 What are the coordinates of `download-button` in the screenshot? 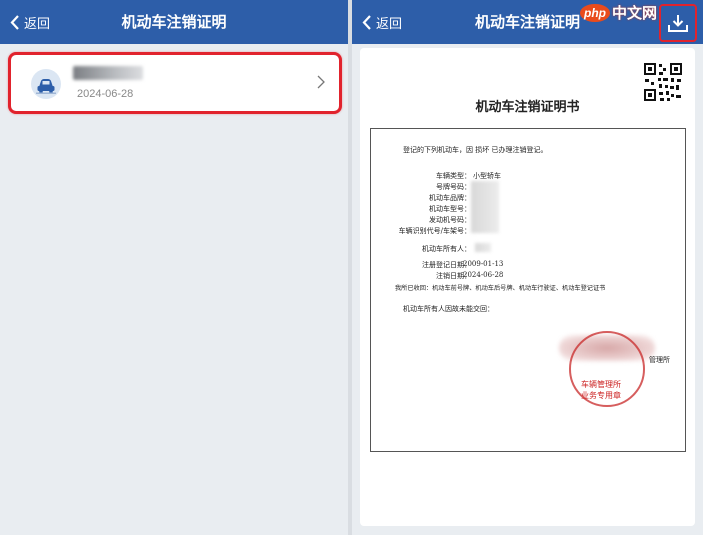 It's located at (678, 23).